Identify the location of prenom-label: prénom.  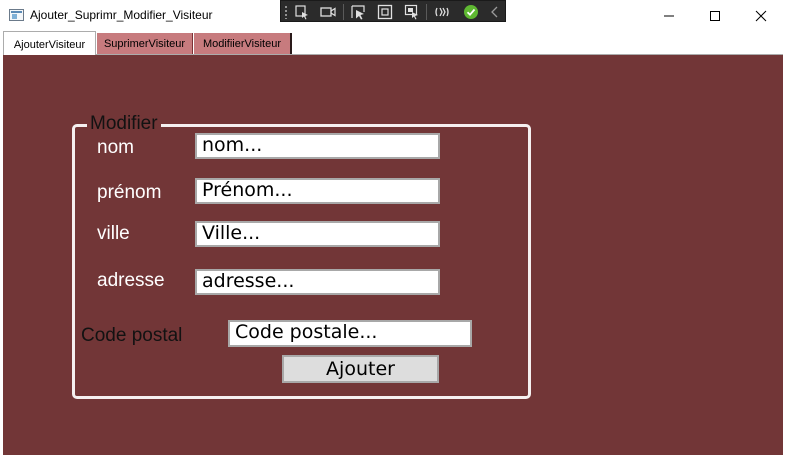
(129, 192).